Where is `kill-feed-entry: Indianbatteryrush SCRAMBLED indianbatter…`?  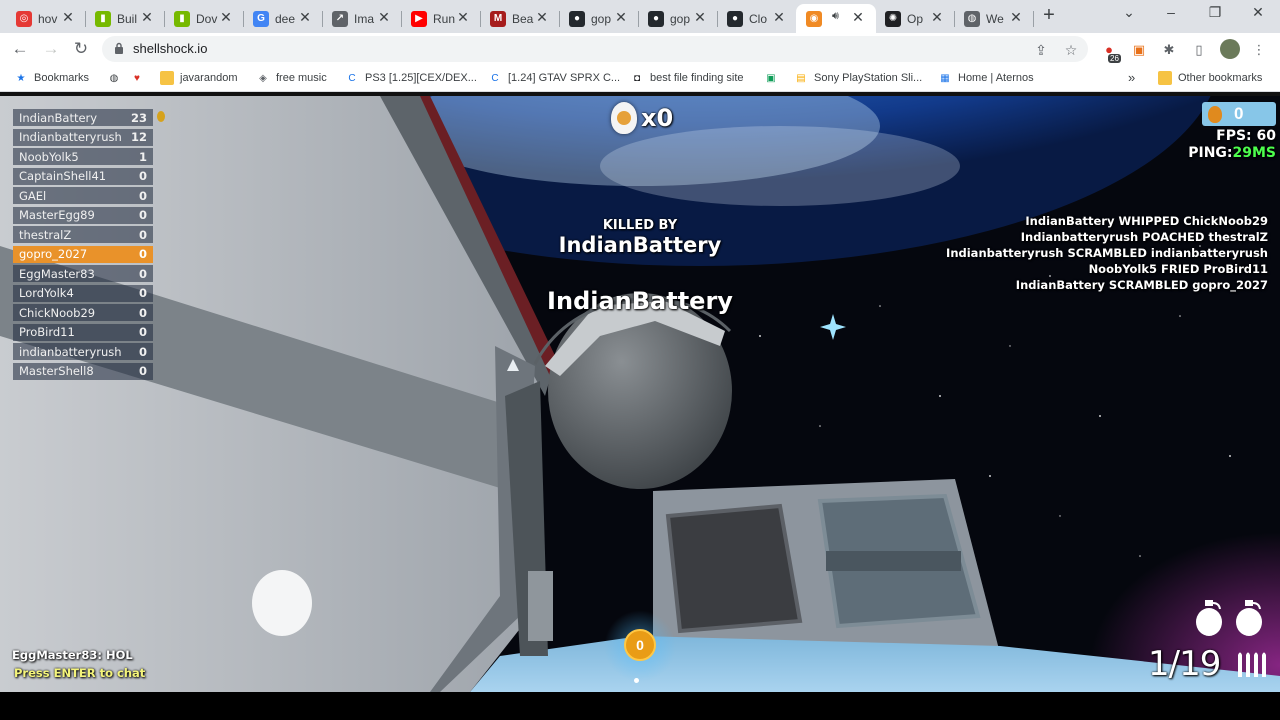
kill-feed-entry: Indianbatteryrush SCRAMBLED indianbatter… is located at coordinates (1107, 253).